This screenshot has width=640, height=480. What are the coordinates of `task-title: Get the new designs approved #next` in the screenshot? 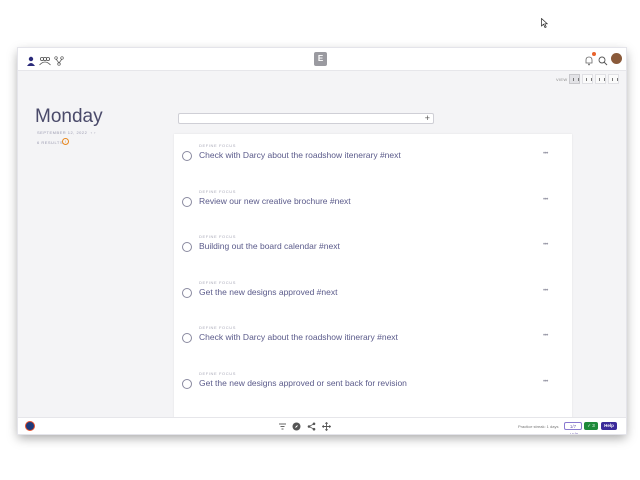 It's located at (268, 292).